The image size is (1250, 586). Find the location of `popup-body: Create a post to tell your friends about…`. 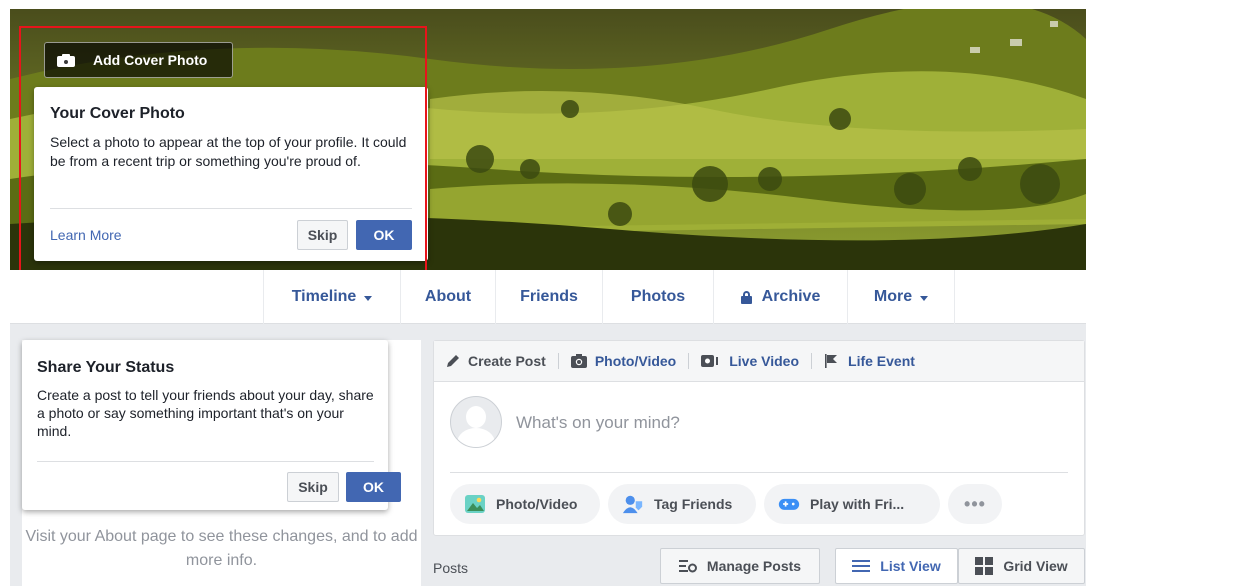

popup-body: Create a post to tell your friends about… is located at coordinates (205, 413).